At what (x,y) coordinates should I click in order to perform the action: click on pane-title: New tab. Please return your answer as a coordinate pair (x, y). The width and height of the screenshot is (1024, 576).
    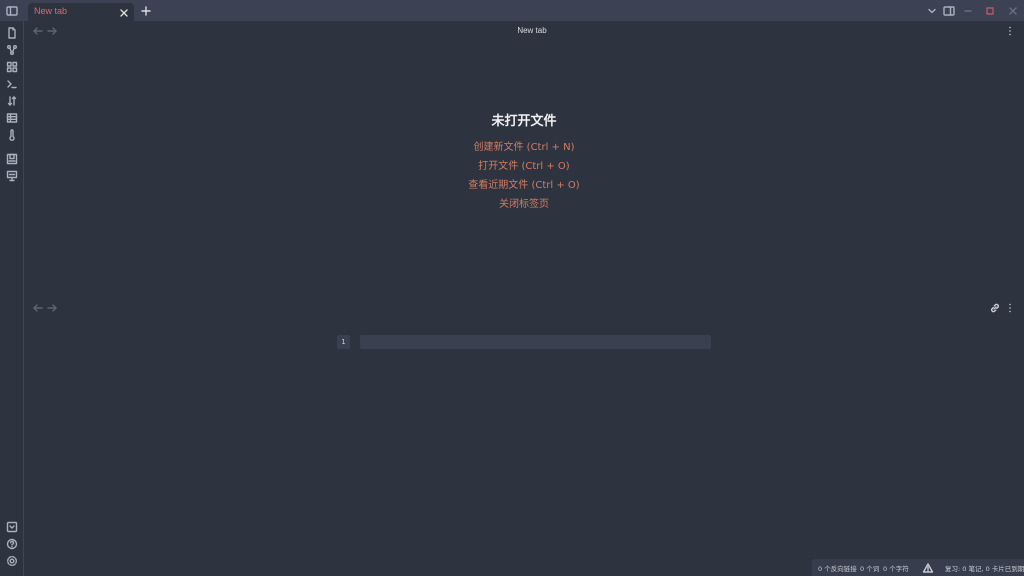
    Looking at the image, I should click on (532, 30).